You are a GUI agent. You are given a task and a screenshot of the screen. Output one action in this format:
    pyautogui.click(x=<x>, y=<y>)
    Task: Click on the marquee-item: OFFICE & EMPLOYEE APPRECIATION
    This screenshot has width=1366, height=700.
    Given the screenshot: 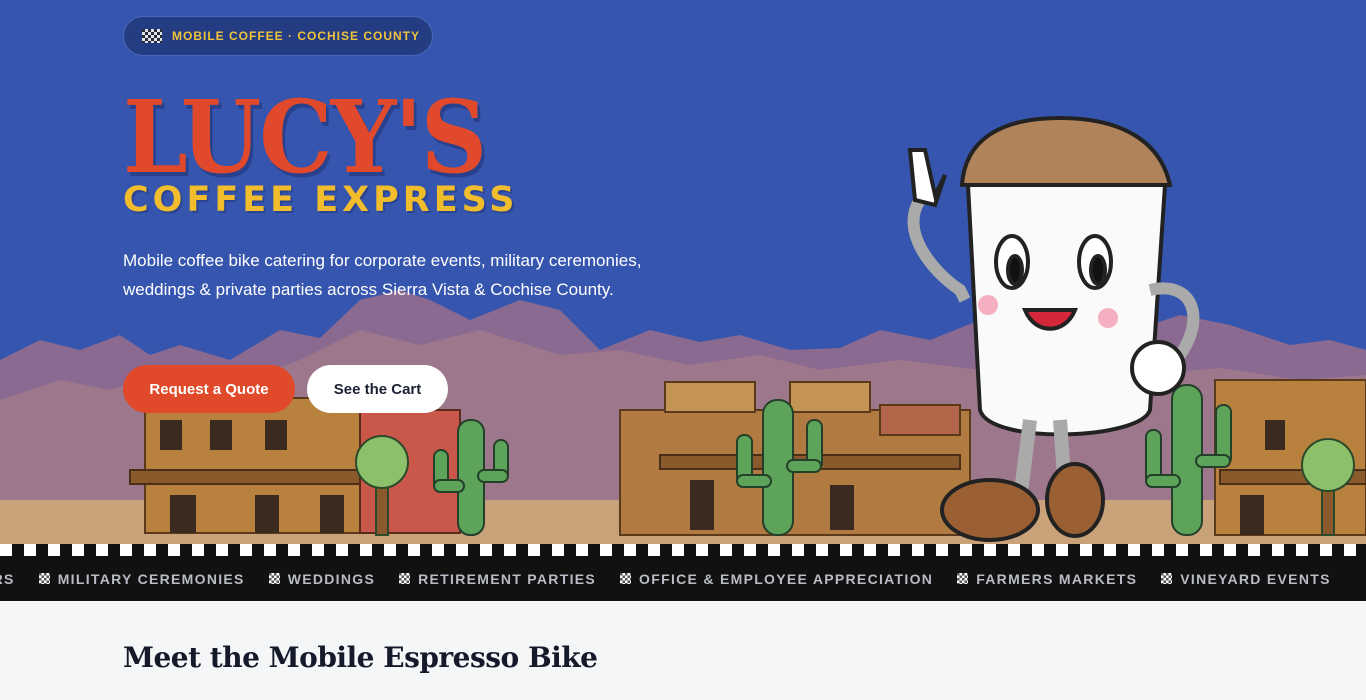 What is the action you would take?
    pyautogui.click(x=776, y=579)
    